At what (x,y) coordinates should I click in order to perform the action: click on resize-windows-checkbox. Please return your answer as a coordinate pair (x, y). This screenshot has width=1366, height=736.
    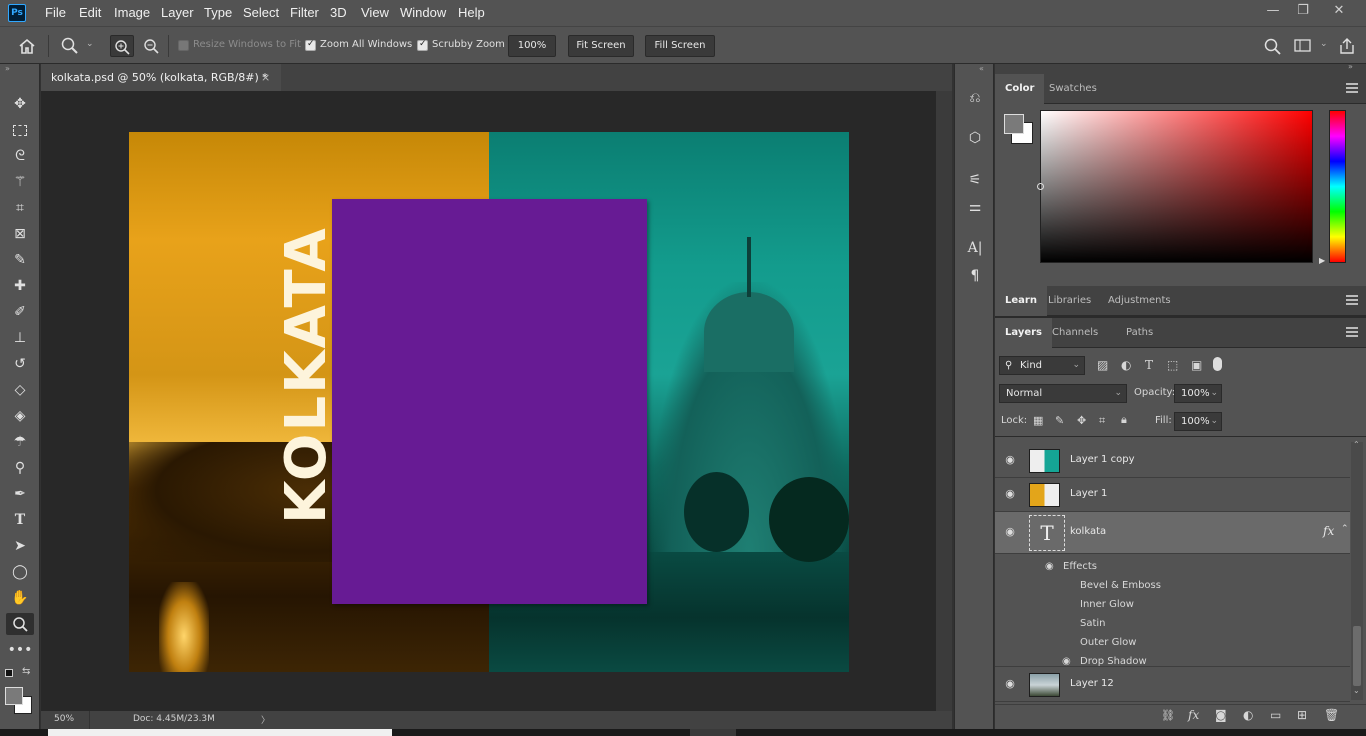
    Looking at the image, I should click on (183, 45).